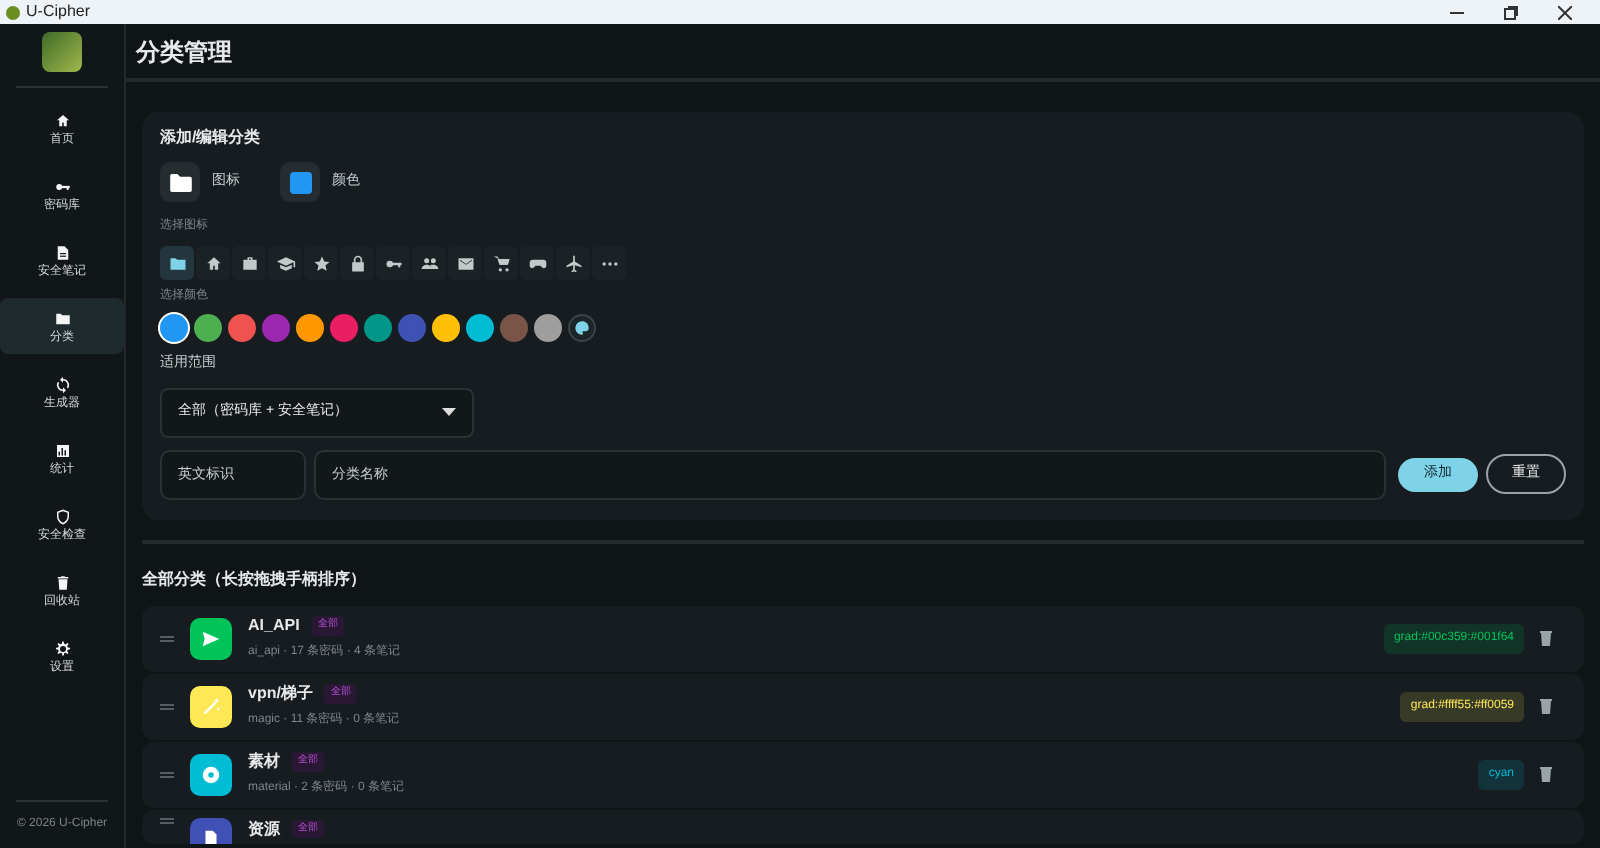 The height and width of the screenshot is (848, 1600). I want to click on caret-icon, so click(449, 412).